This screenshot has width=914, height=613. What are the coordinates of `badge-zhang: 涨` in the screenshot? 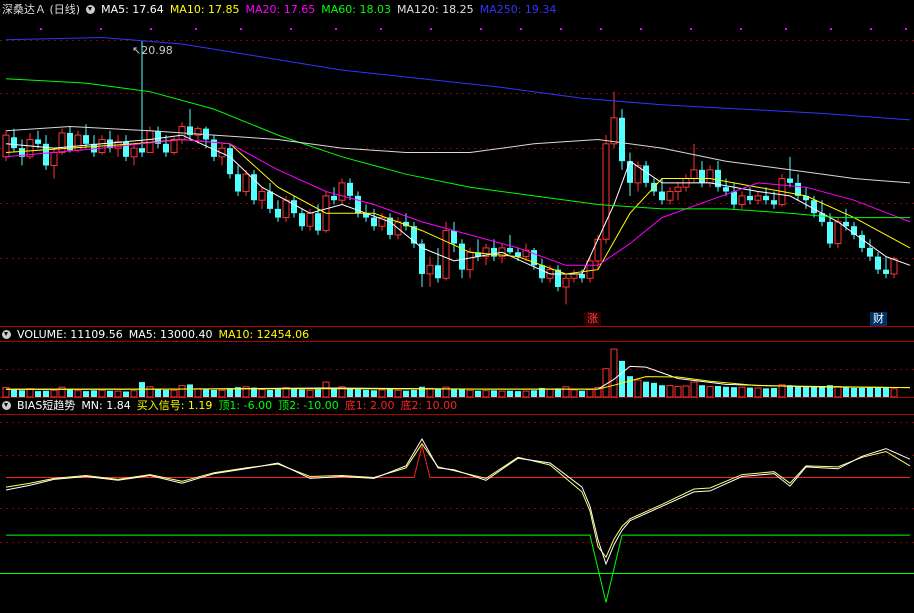 It's located at (592, 319).